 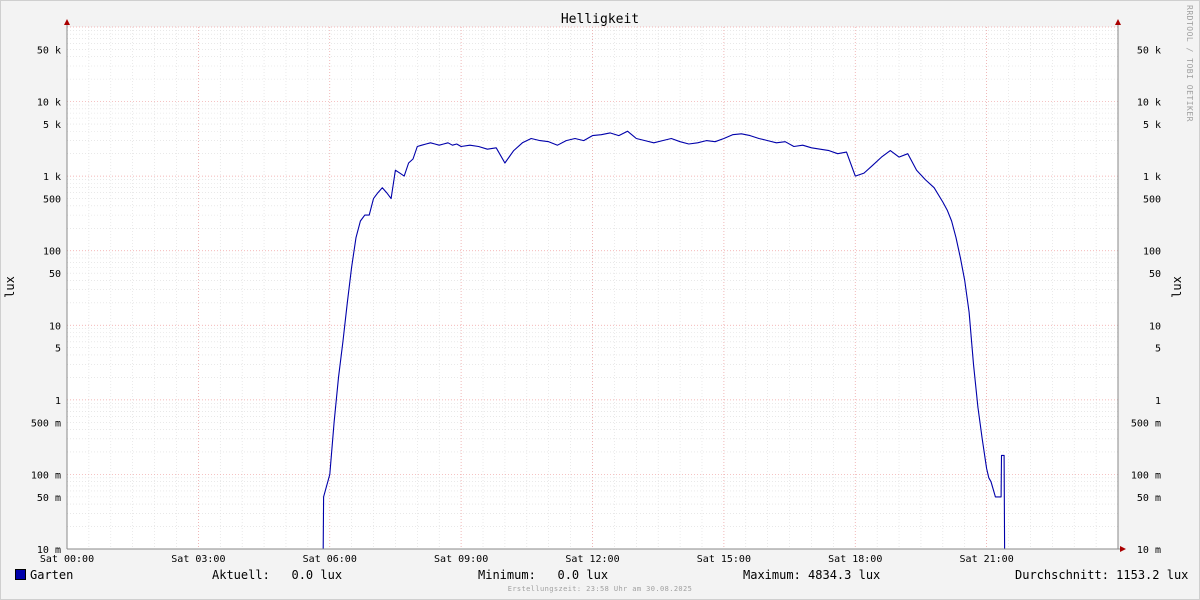 I want to click on legend-swatch-garten, so click(x=20, y=574).